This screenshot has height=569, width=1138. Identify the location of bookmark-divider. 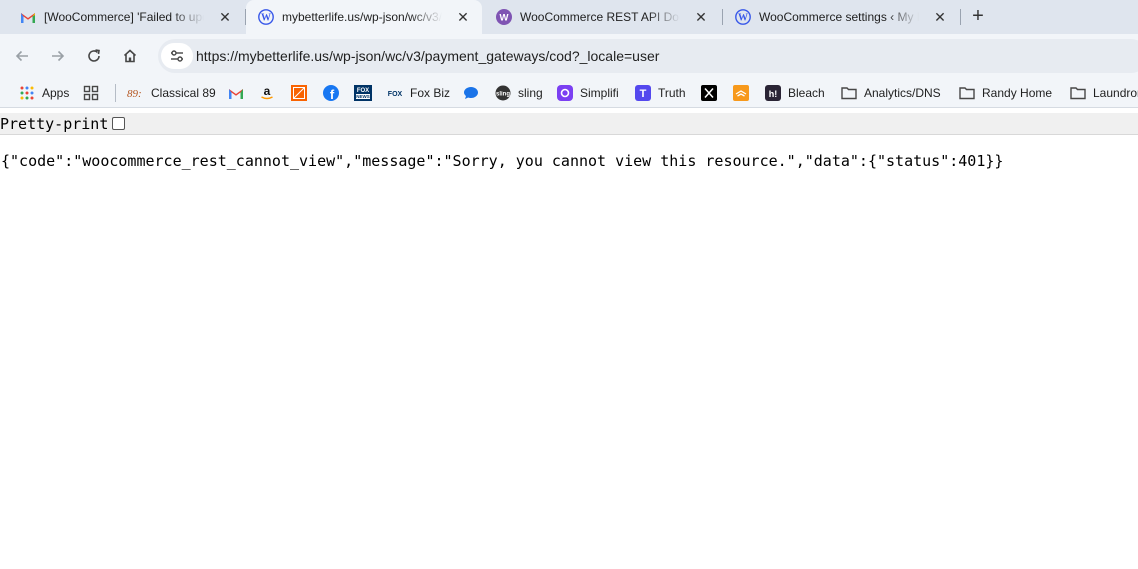
(115, 93).